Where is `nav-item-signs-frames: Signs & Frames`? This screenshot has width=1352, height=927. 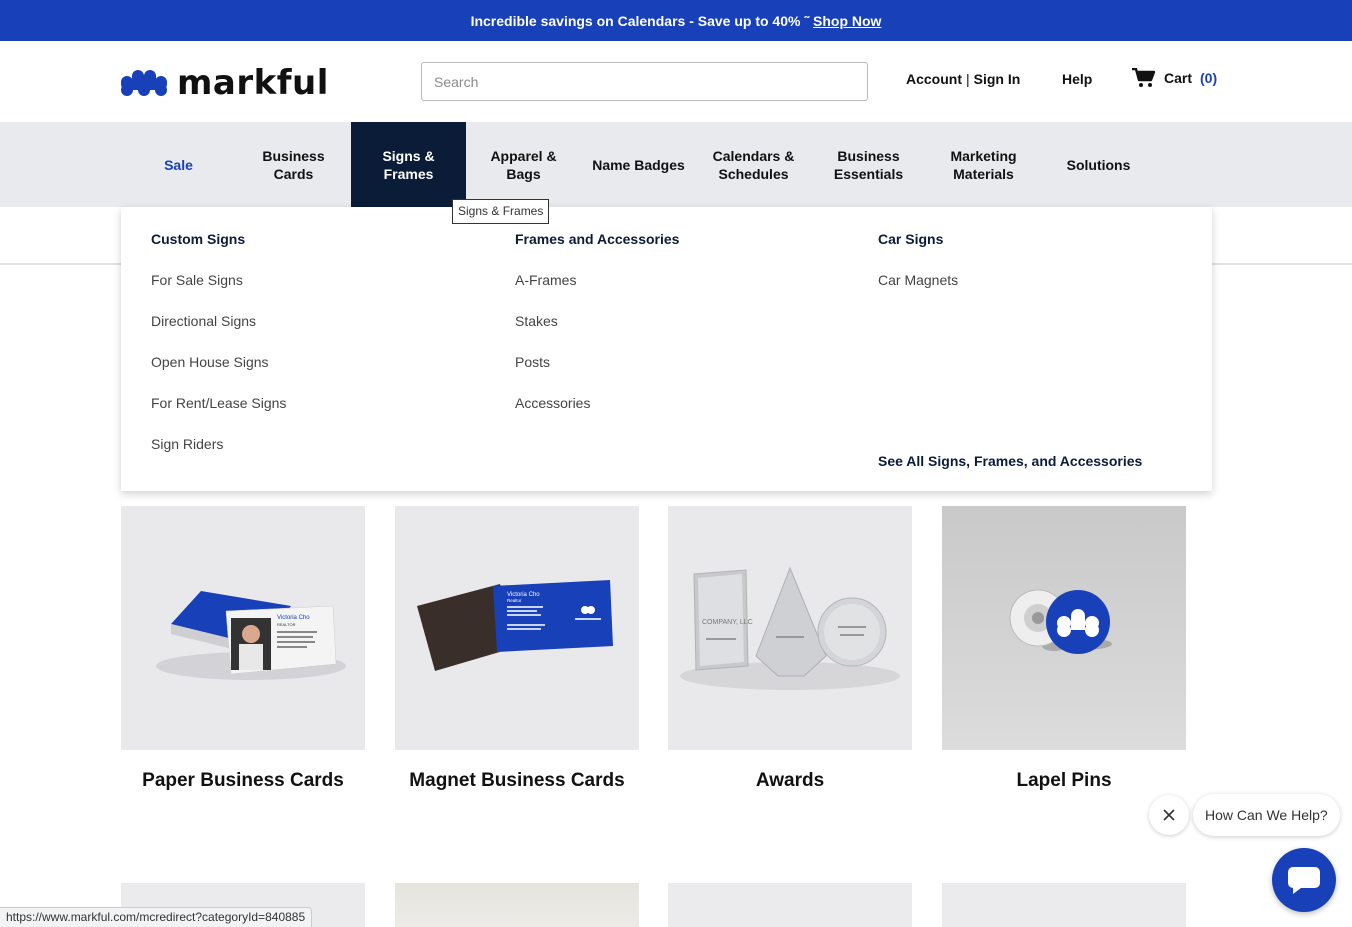 nav-item-signs-frames: Signs & Frames is located at coordinates (408, 164).